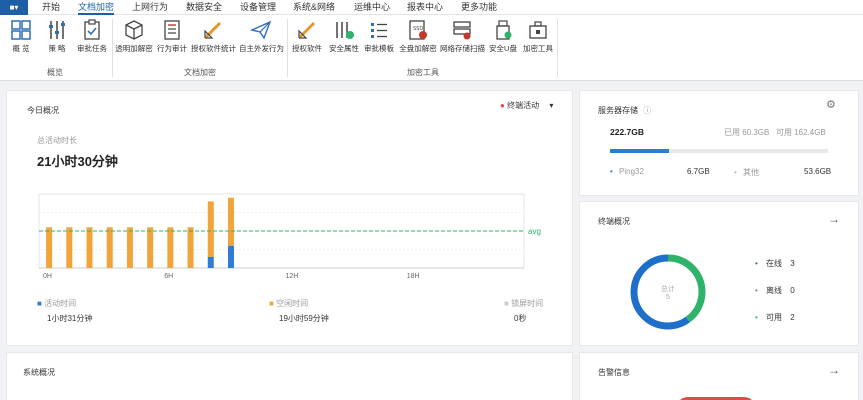 Image resolution: width=863 pixels, height=400 pixels. I want to click on terminal-legend-offline: • 离线 0, so click(775, 290).